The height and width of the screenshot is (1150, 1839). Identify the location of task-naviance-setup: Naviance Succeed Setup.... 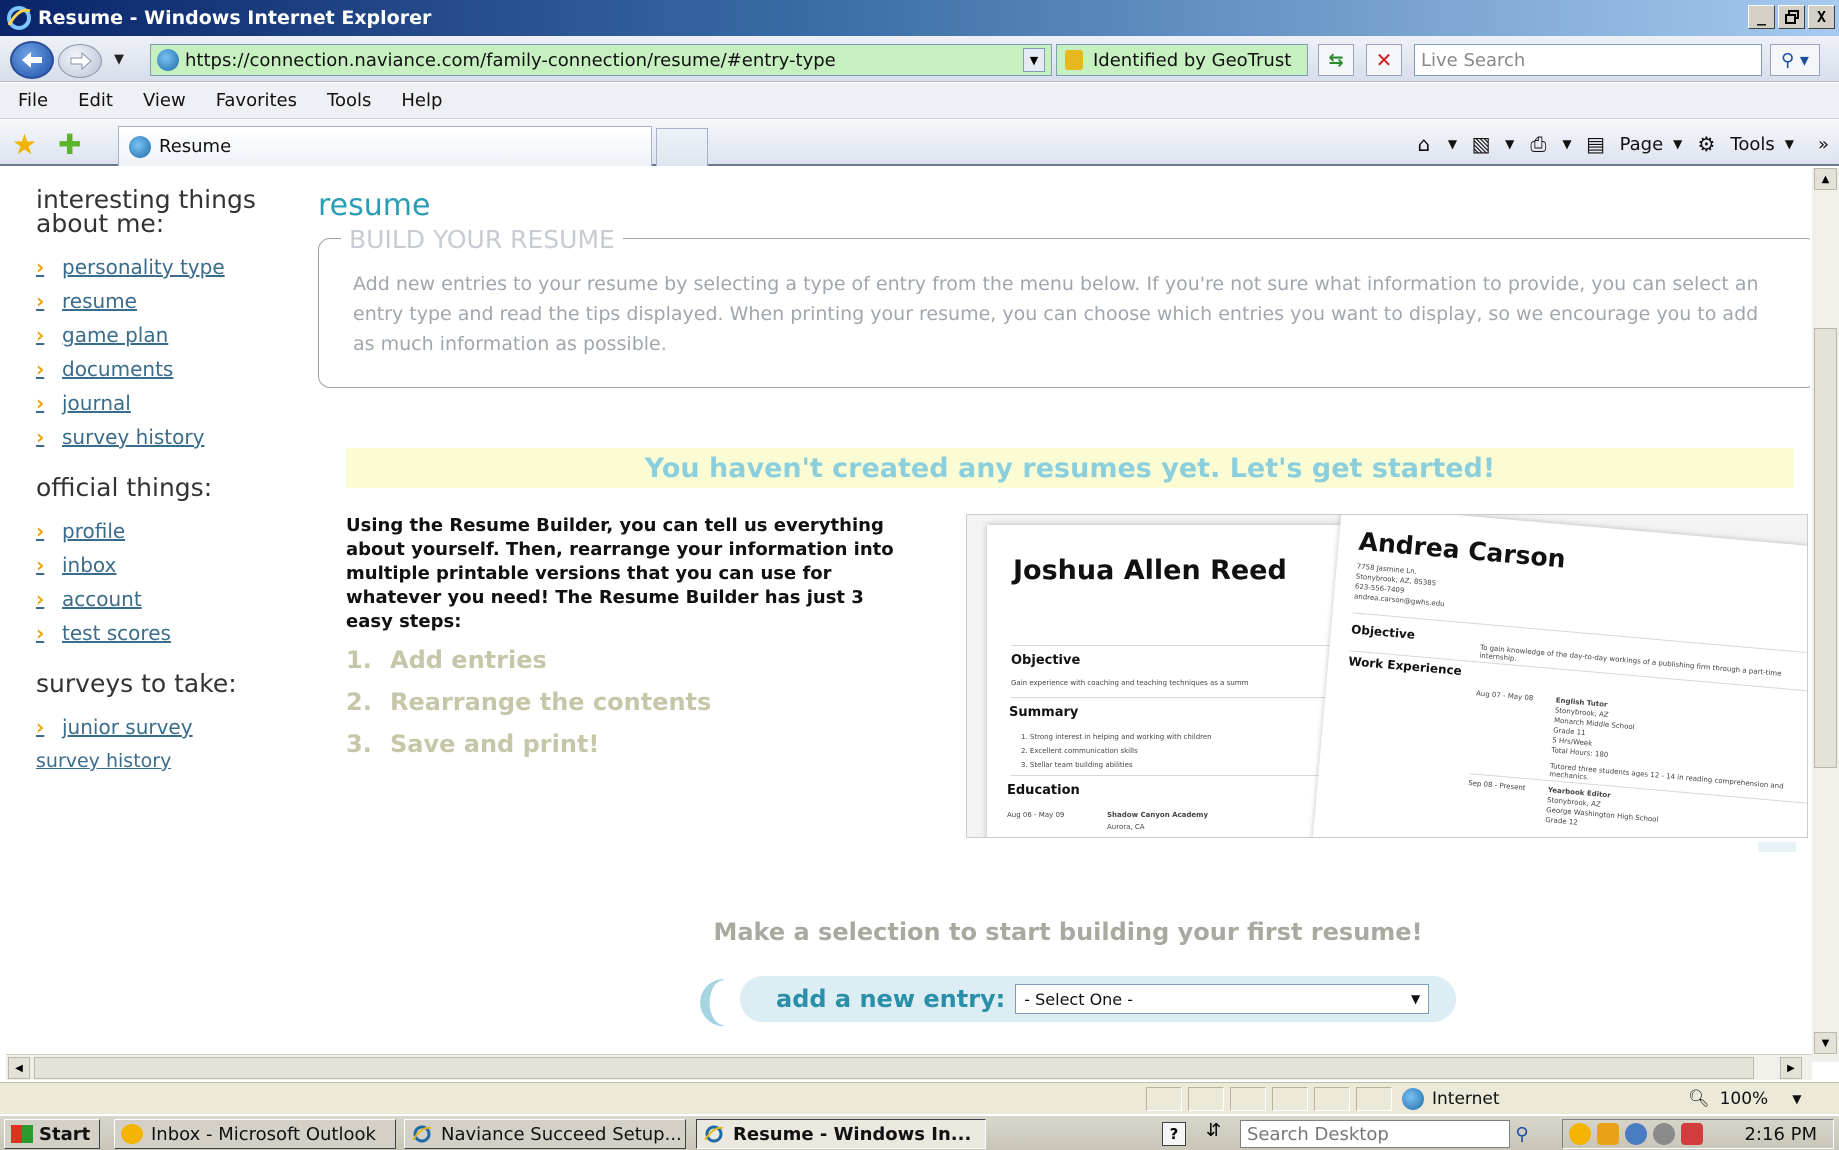
(545, 1134).